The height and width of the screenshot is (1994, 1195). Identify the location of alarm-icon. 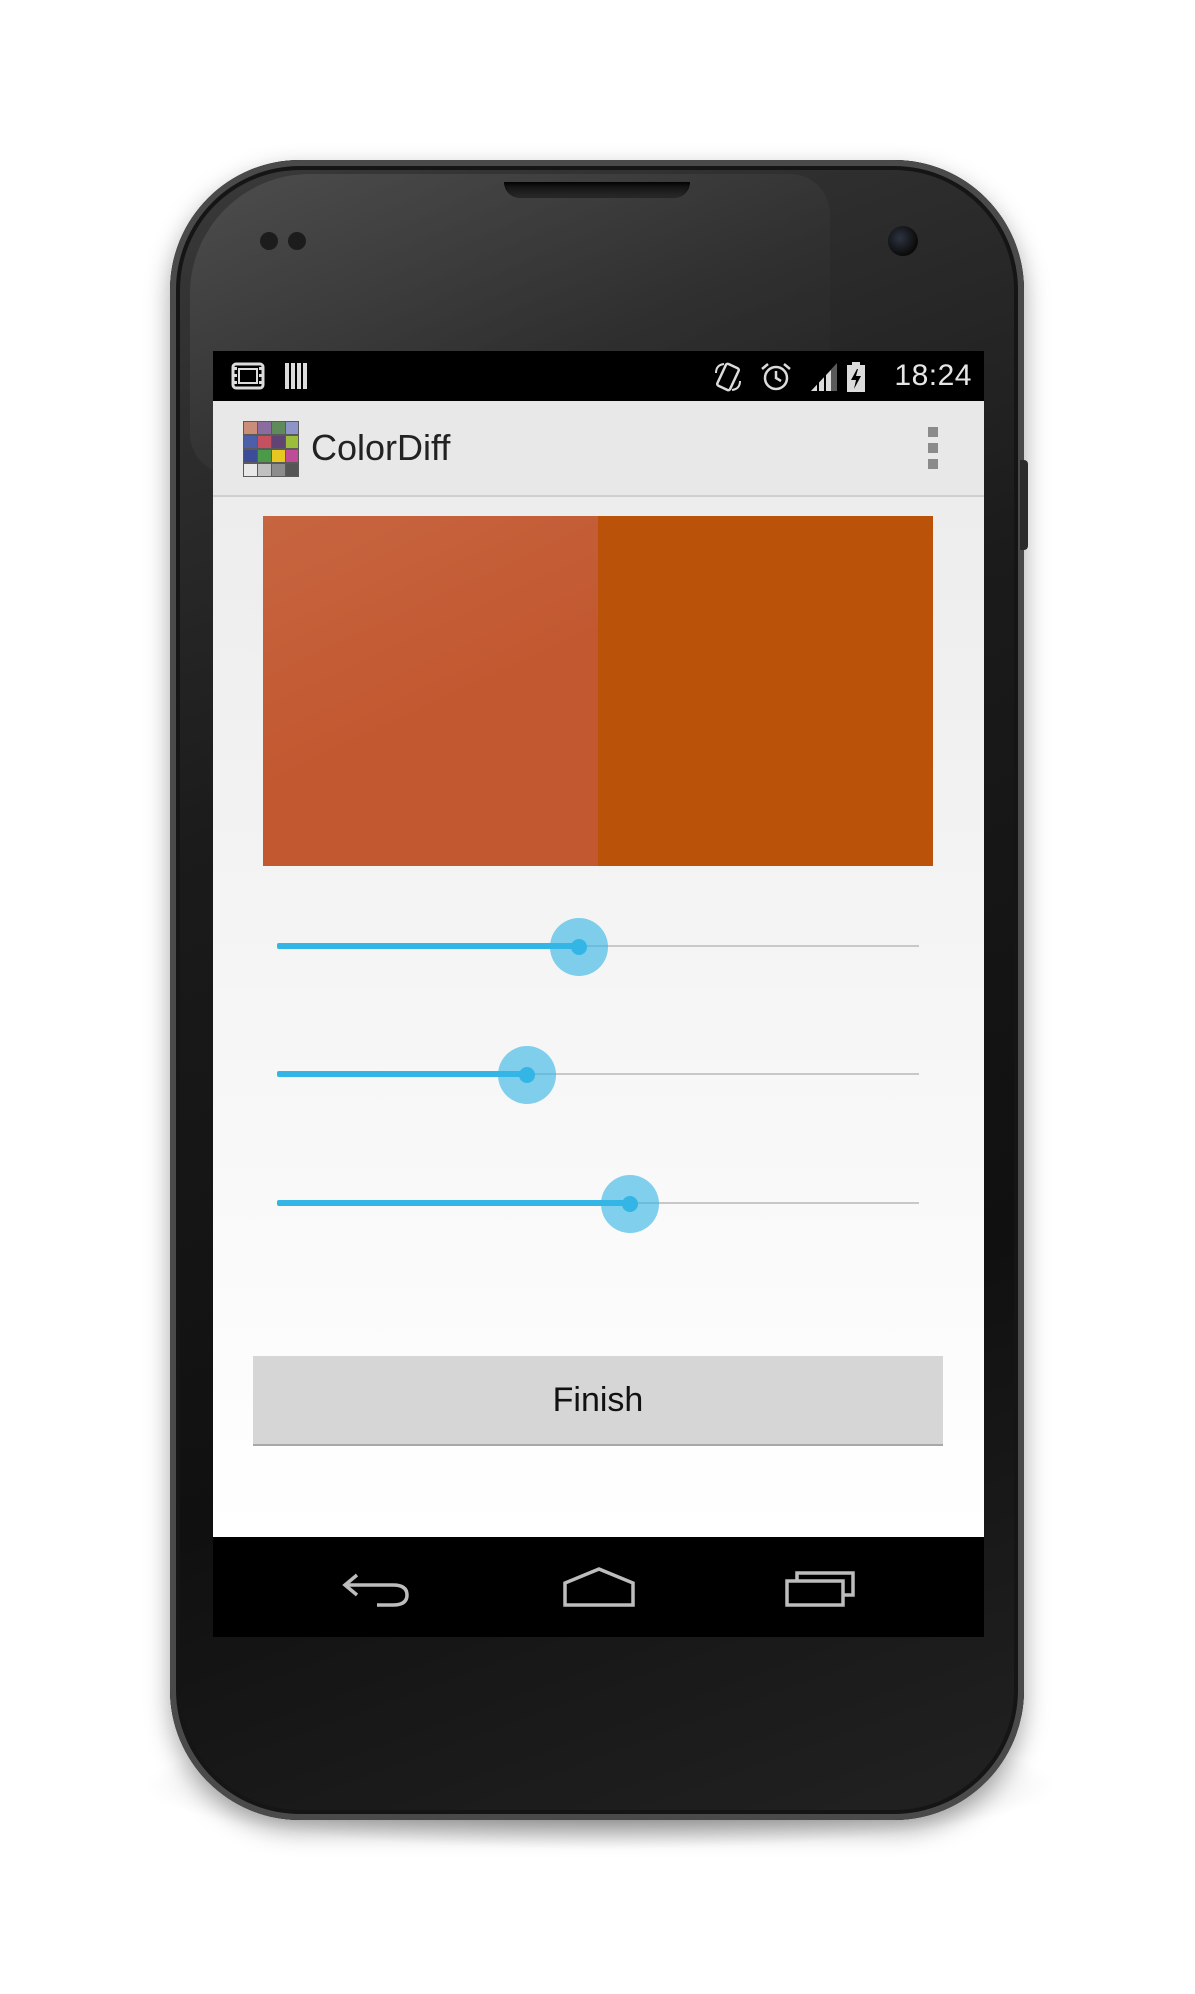
(776, 377).